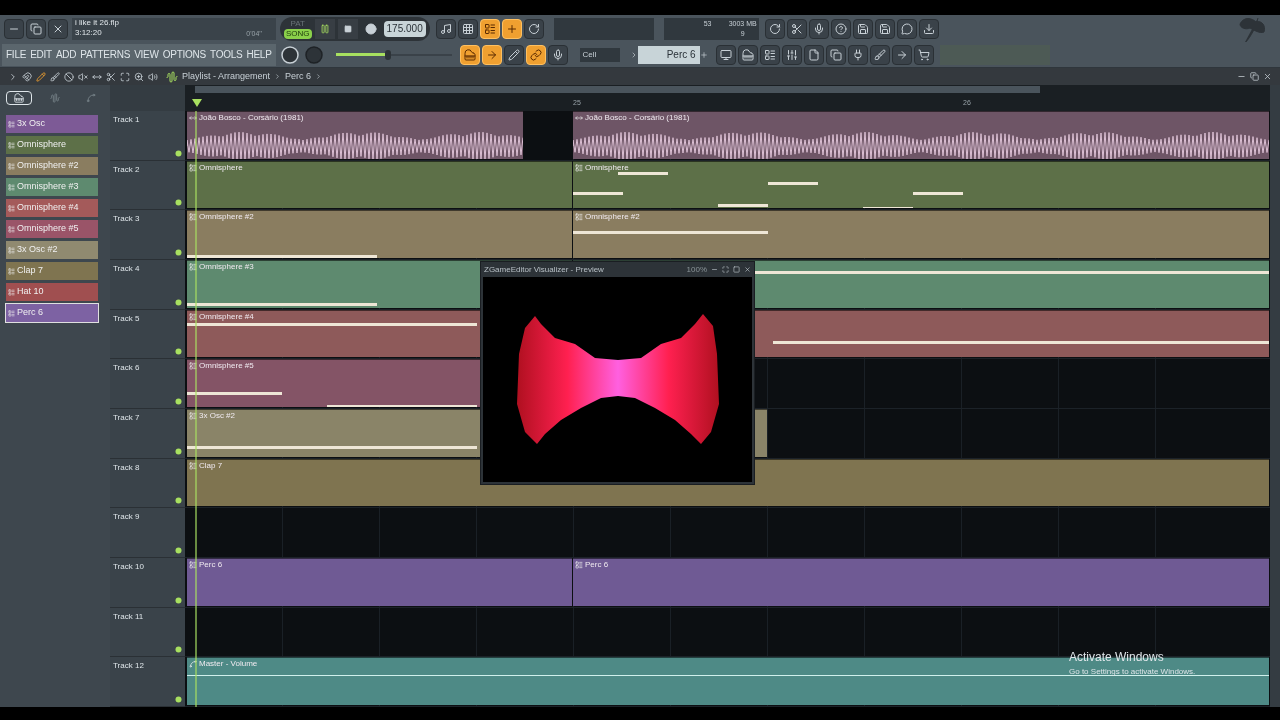 Image resolution: width=1280 pixels, height=720 pixels. What do you see at coordinates (857, 54) in the screenshot?
I see `plugin-button` at bounding box center [857, 54].